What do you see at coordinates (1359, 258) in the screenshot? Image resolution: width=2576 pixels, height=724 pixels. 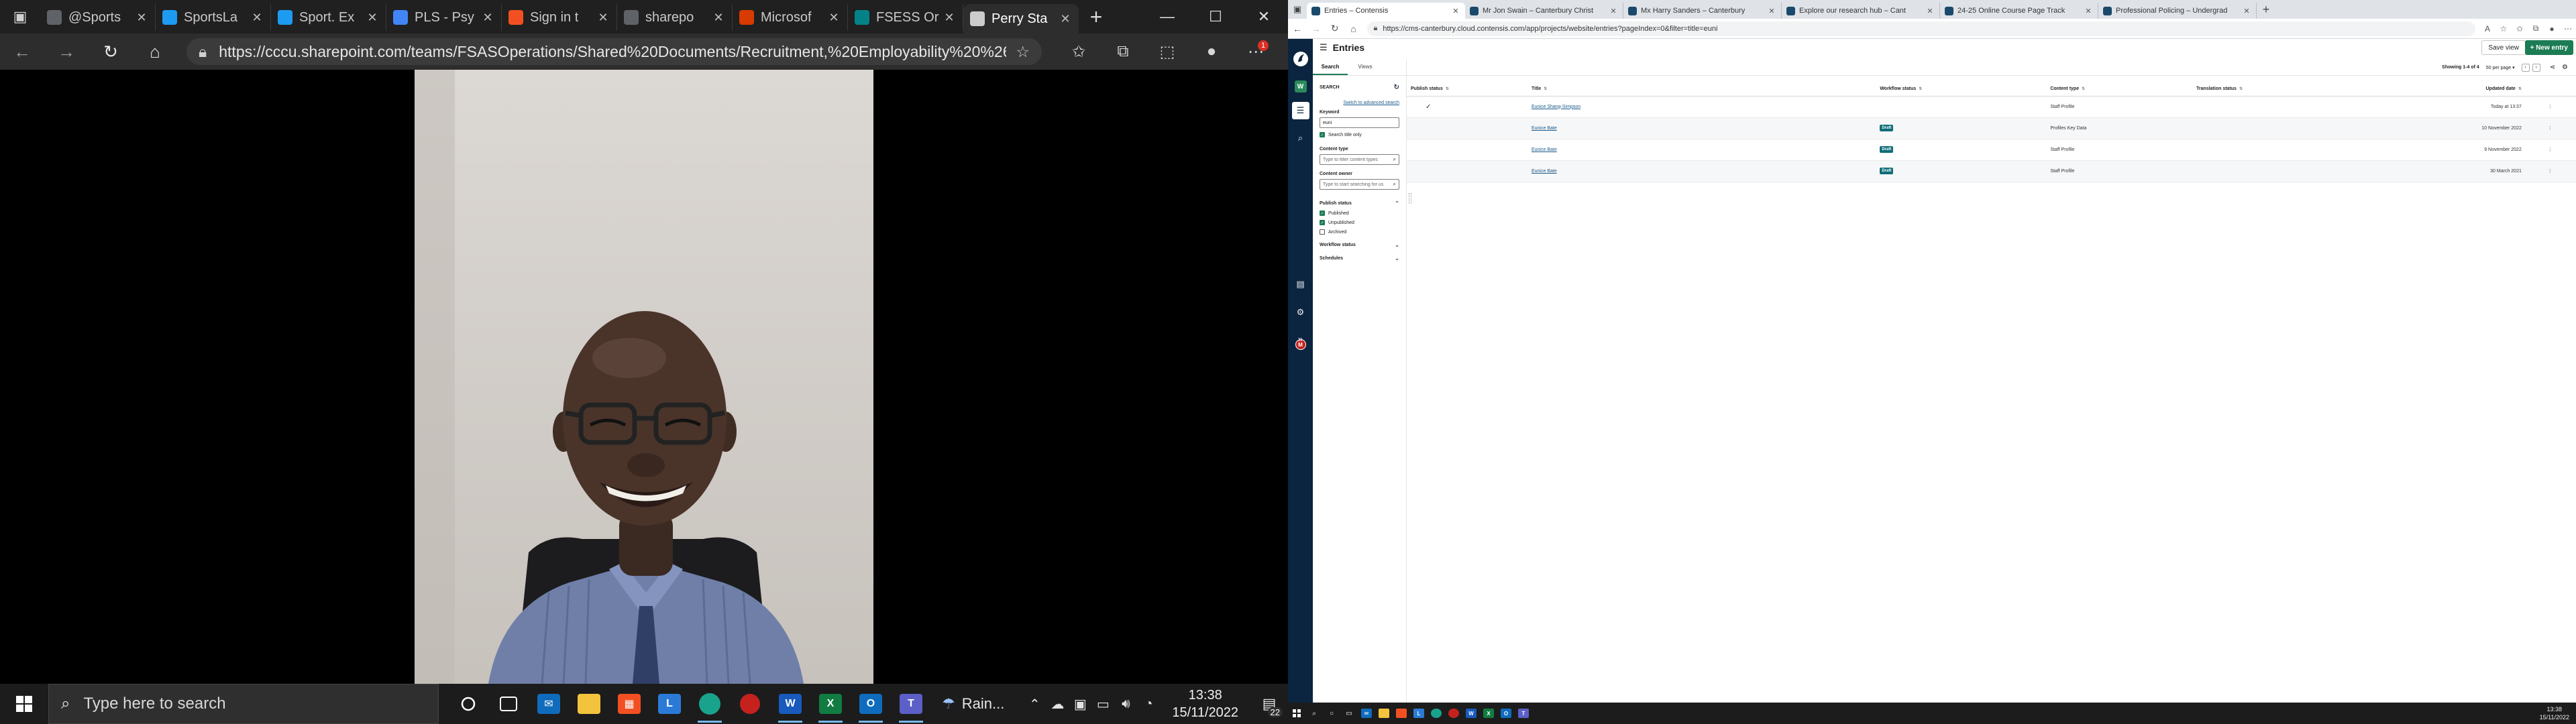 I see `schedules-section: Schedules ⌄` at bounding box center [1359, 258].